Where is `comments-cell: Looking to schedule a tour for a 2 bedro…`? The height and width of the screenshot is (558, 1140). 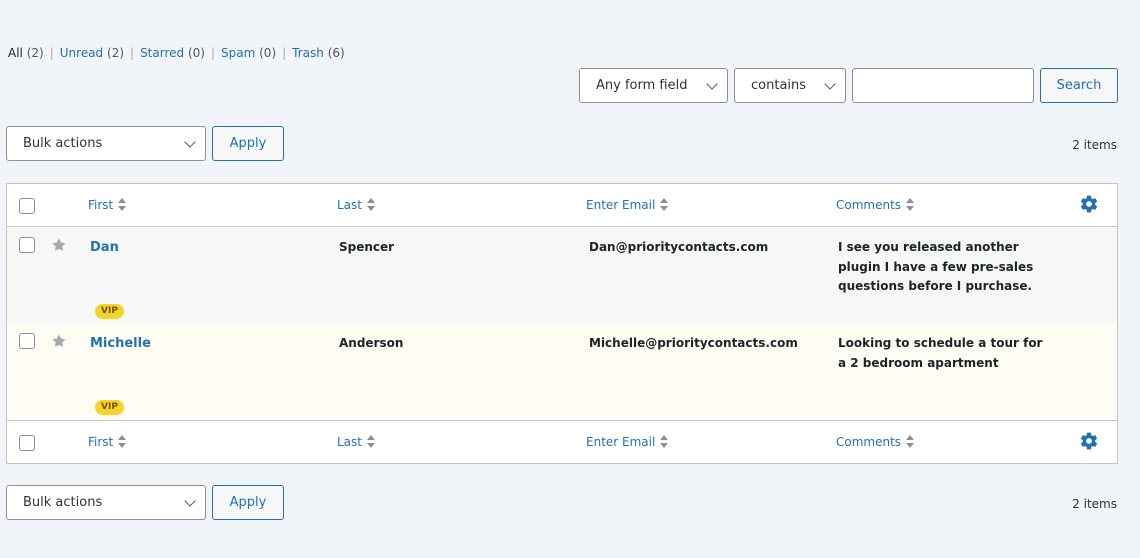
comments-cell: Looking to schedule a tour for a 2 bedro… is located at coordinates (940, 353).